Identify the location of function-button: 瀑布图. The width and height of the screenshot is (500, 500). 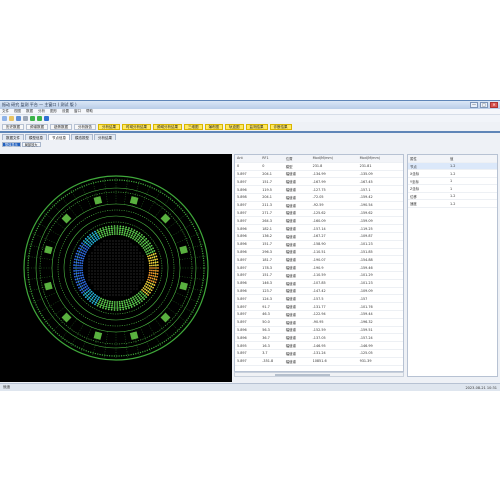
(213, 127).